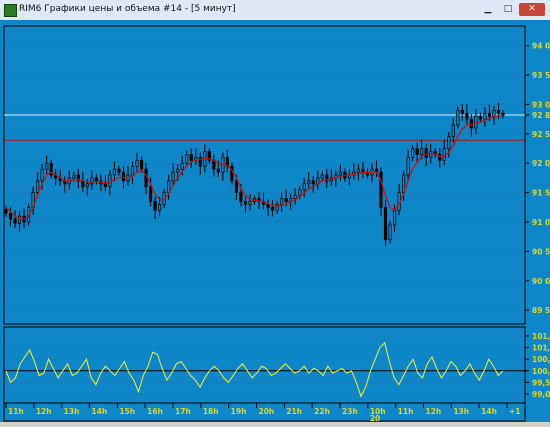 The width and height of the screenshot is (550, 427). I want to click on maximize-button: □, so click(508, 9).